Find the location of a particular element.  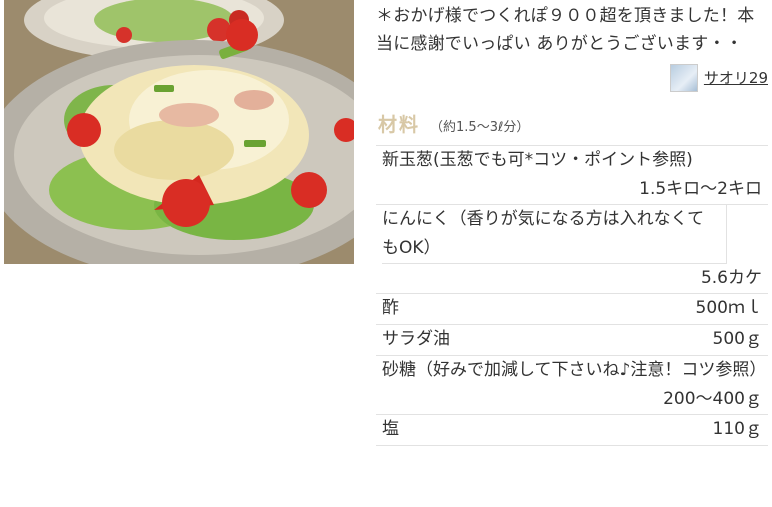

ingredient-name: 塩 is located at coordinates (390, 429).